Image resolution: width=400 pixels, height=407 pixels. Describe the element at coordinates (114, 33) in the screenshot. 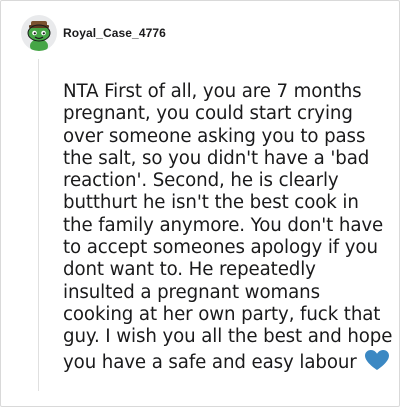

I see `comment-author: Royal_Case_4776` at that location.